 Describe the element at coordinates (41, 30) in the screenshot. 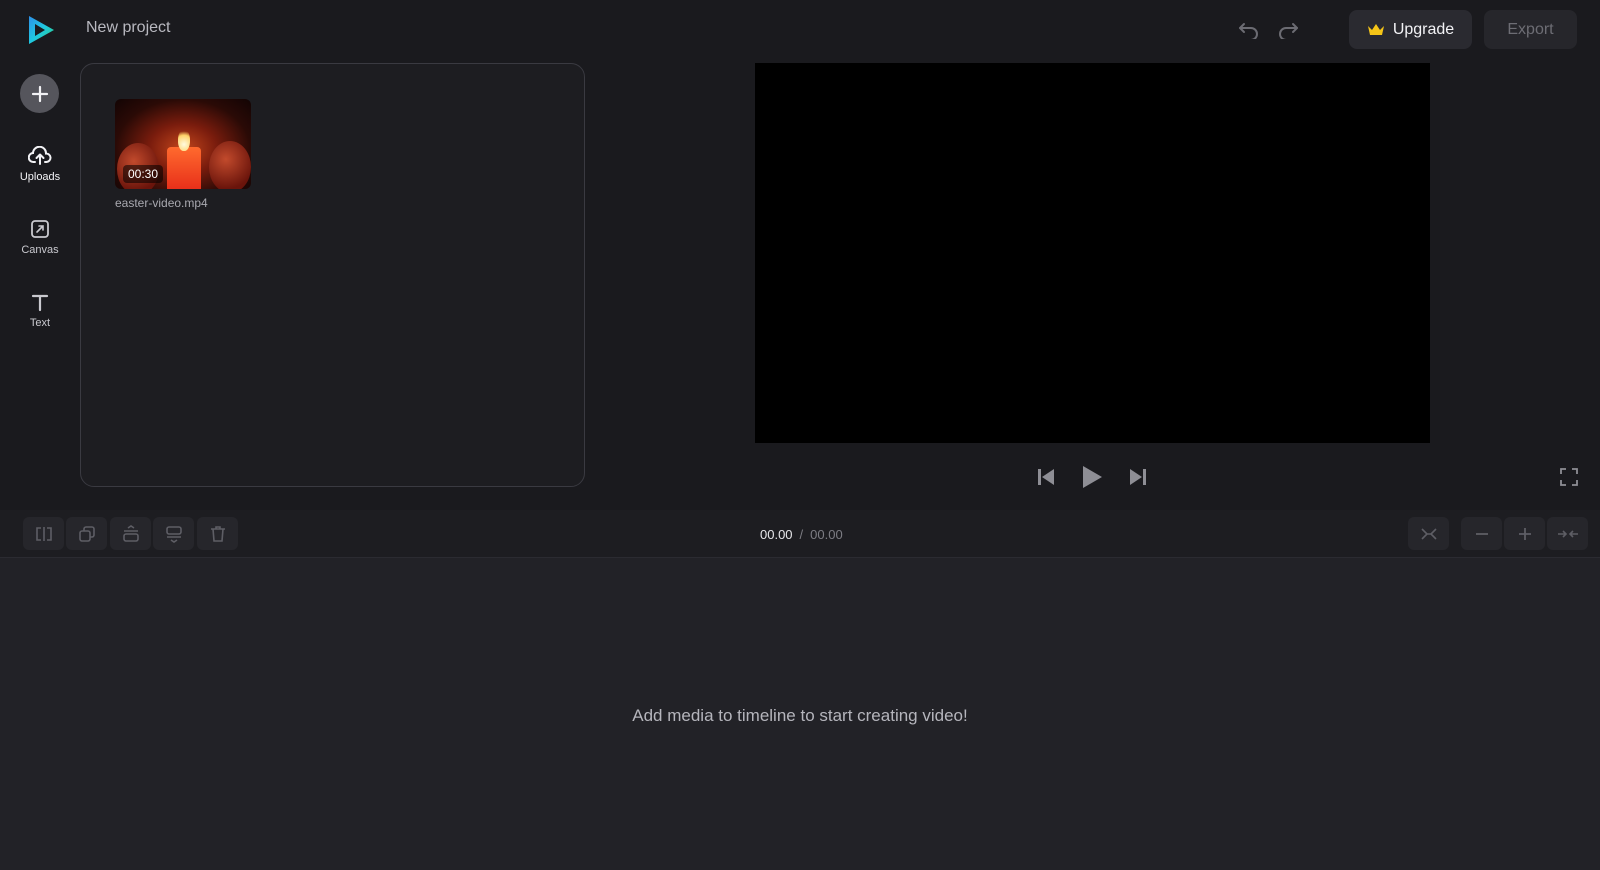

I see `app-logo` at that location.